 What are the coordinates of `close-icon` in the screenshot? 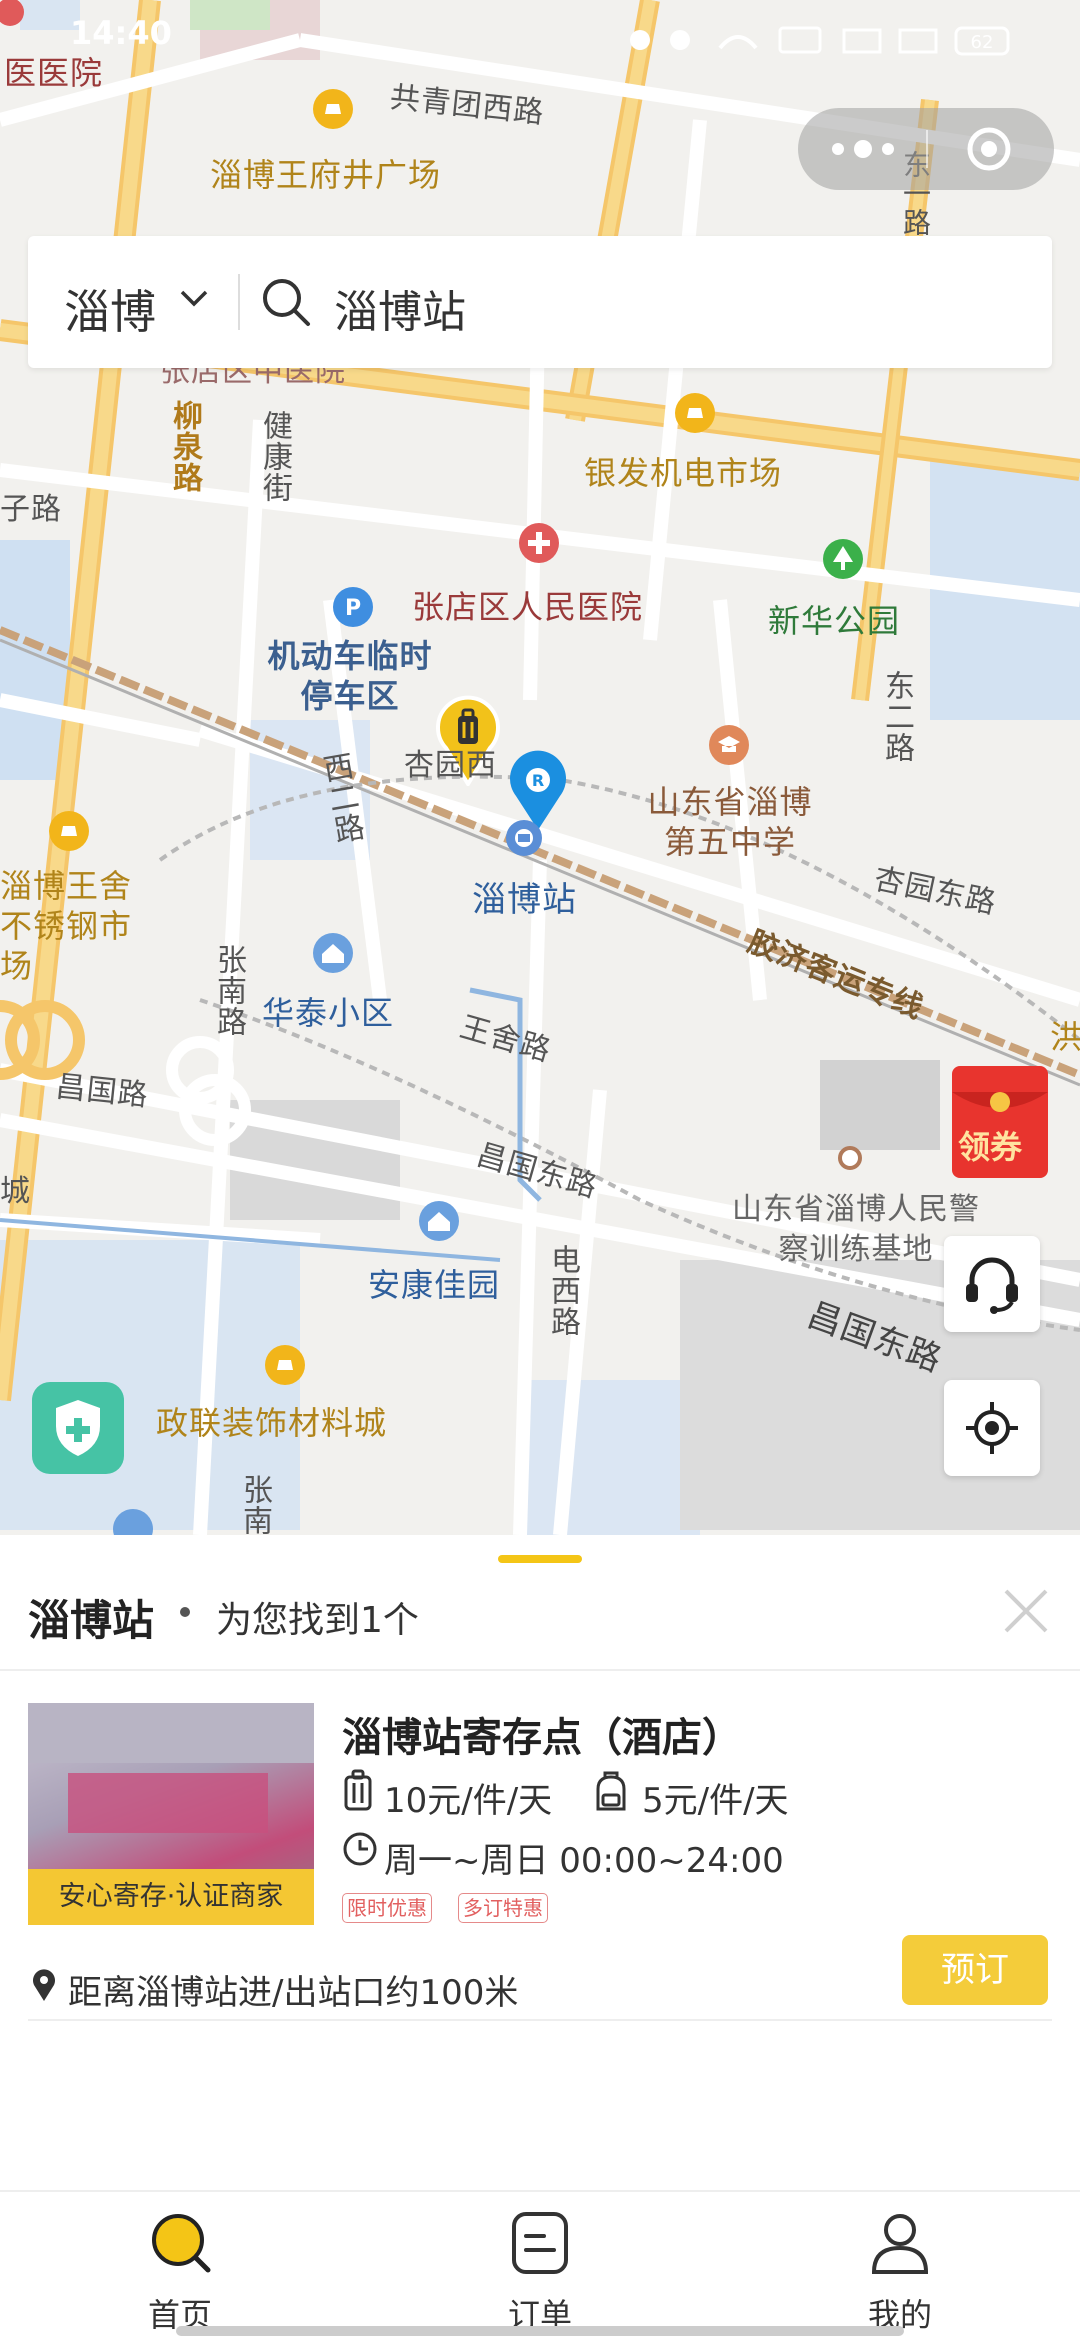 It's located at (1026, 1611).